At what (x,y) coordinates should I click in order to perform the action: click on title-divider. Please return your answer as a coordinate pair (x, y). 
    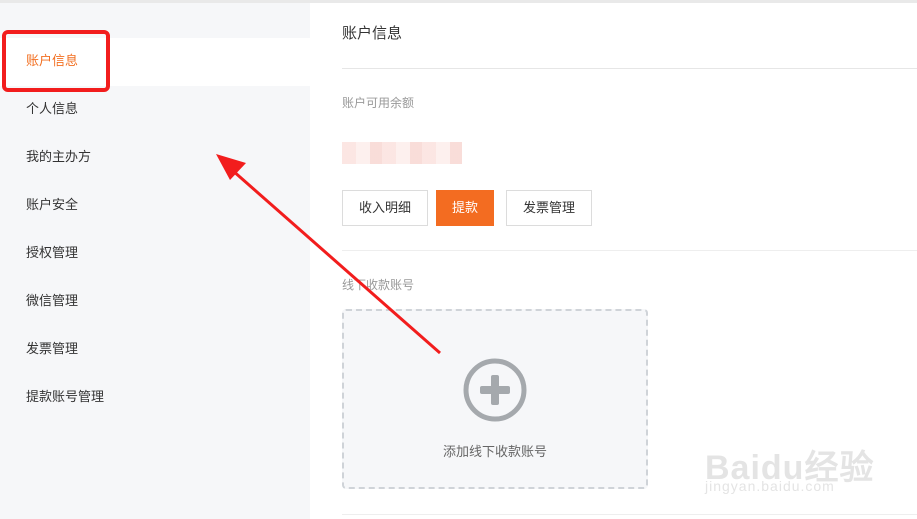
    Looking at the image, I should click on (629, 68).